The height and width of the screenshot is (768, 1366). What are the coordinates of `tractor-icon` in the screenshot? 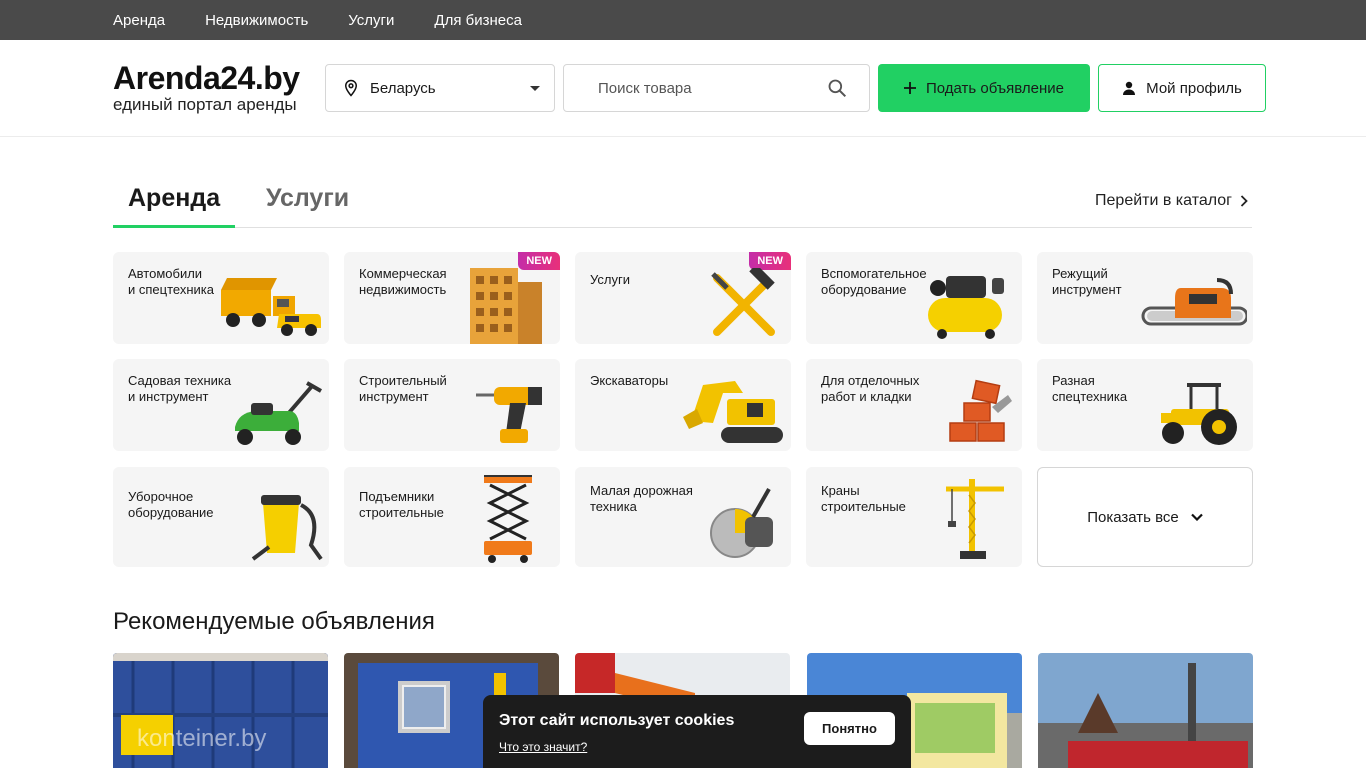 It's located at (1199, 414).